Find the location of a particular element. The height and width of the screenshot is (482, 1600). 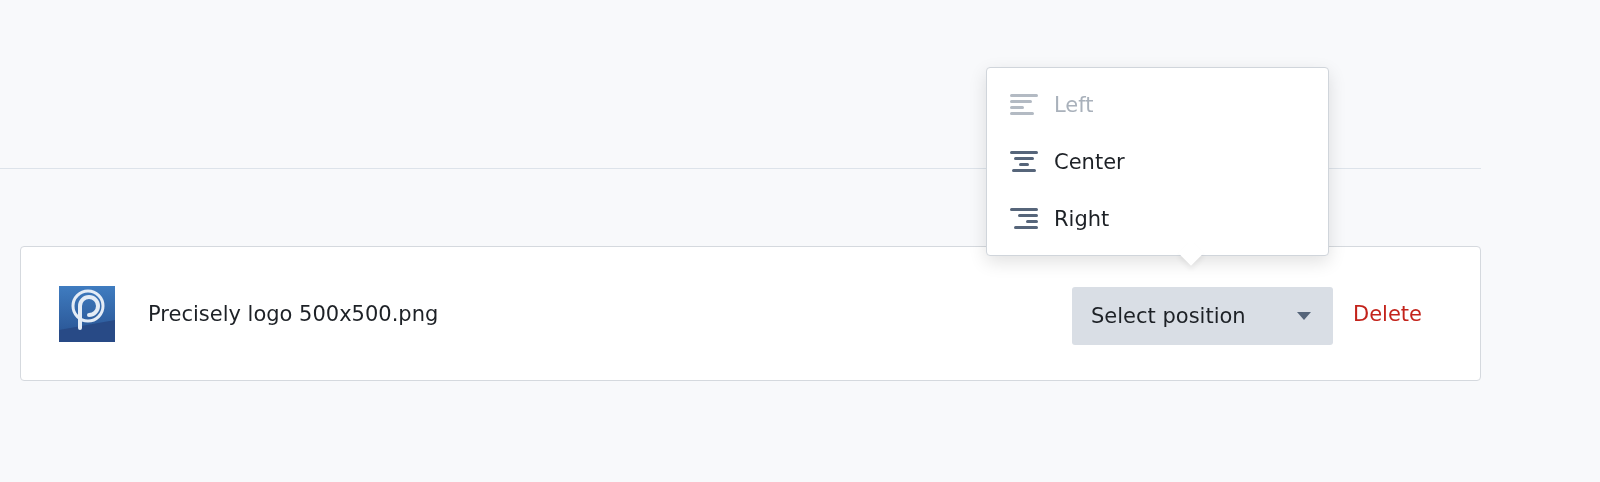

caret-icon is located at coordinates (1304, 315).